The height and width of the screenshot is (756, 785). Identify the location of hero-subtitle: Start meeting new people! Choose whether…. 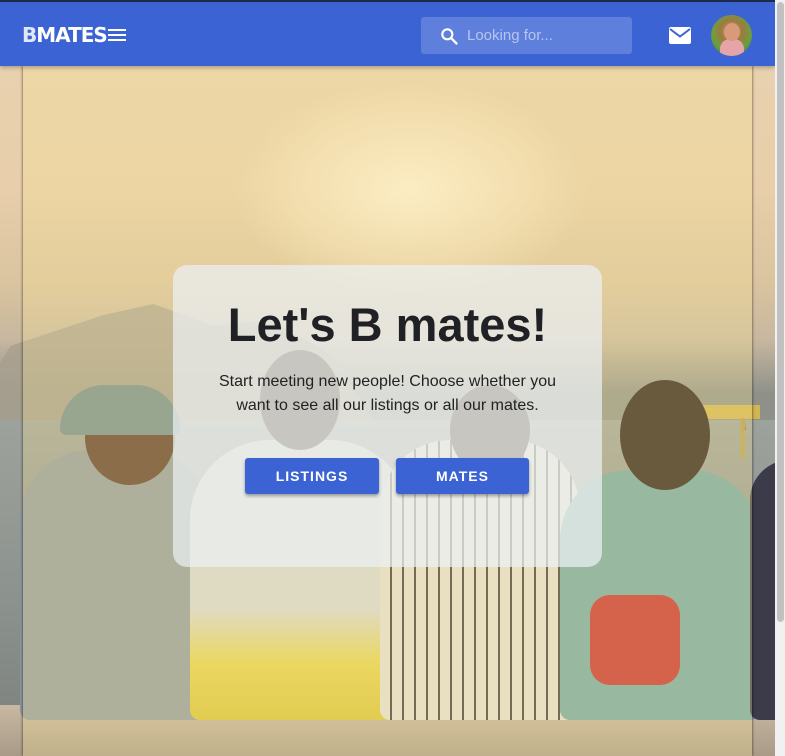
(387, 393).